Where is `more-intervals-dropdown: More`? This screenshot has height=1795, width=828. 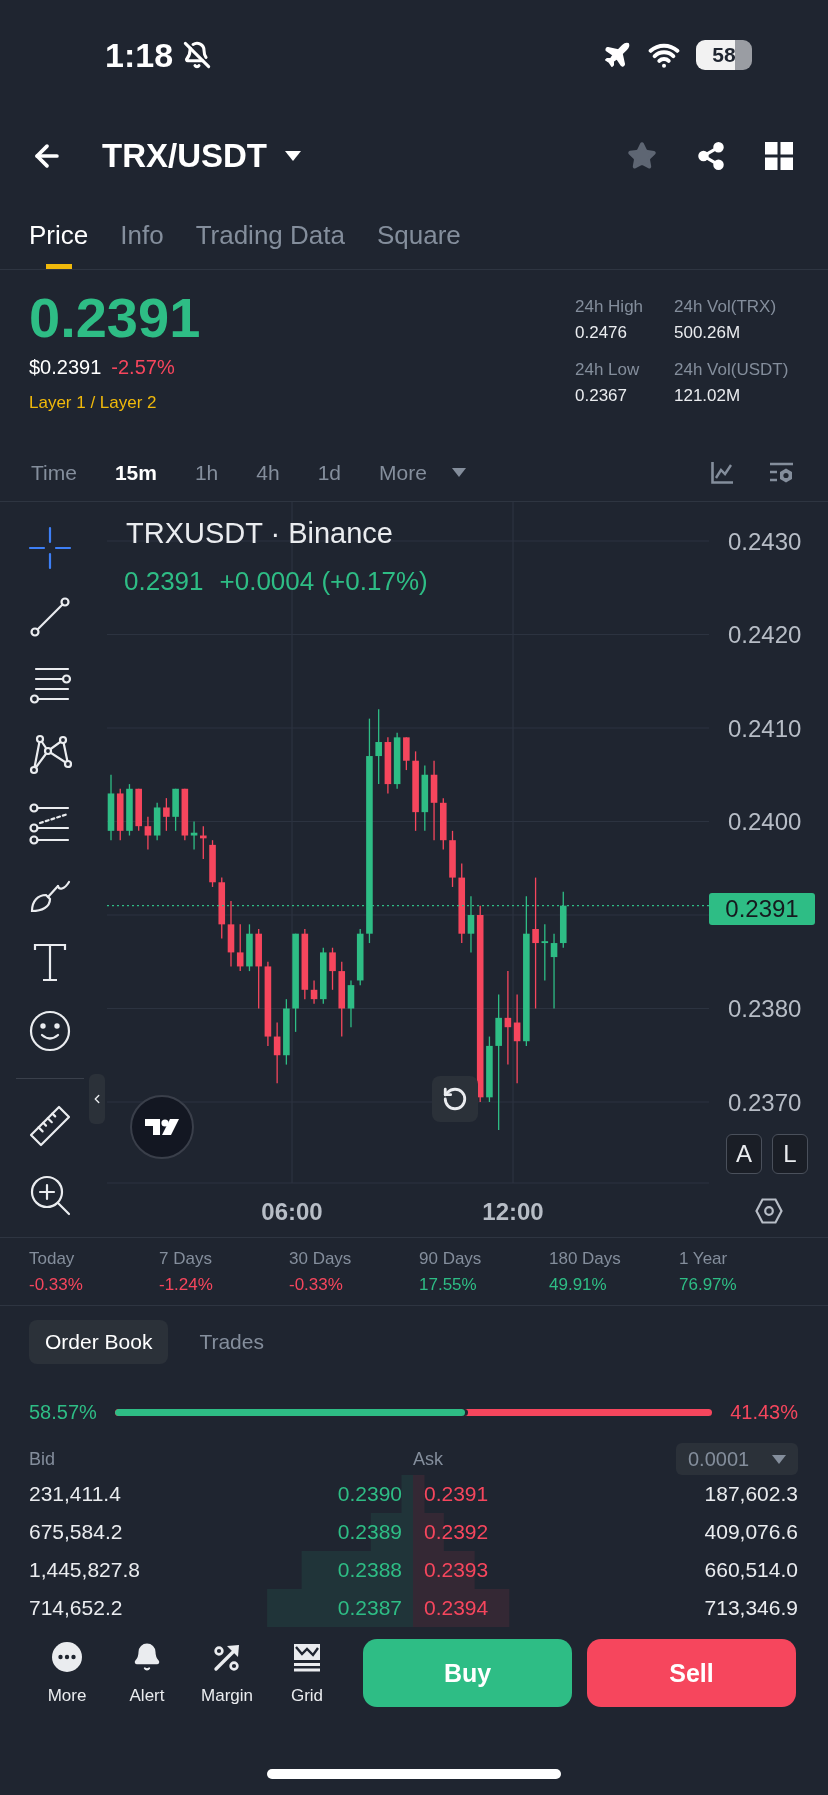 more-intervals-dropdown: More is located at coordinates (422, 472).